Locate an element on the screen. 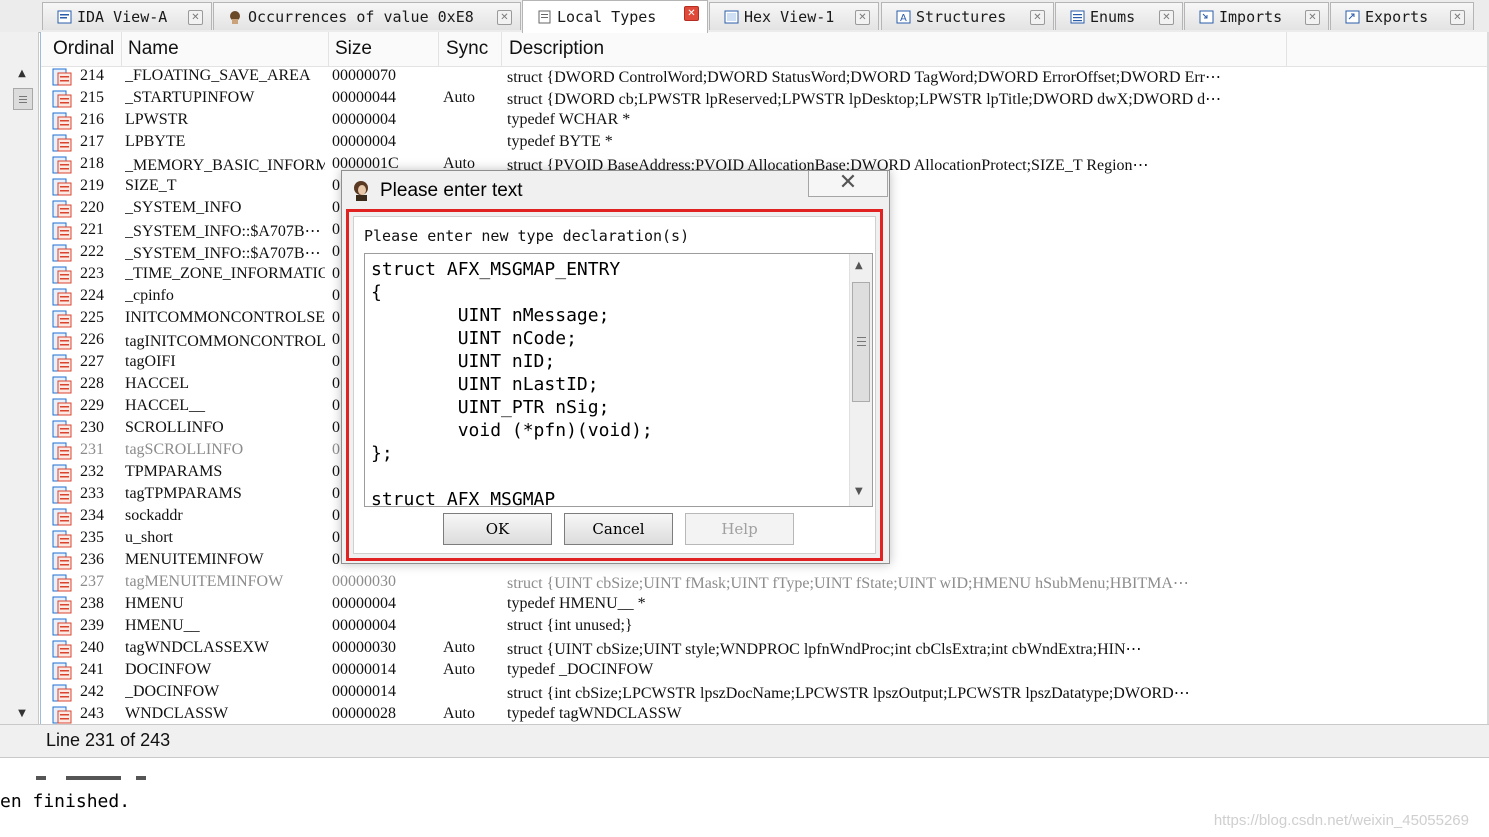 This screenshot has height=837, width=1489. cell-name: tagMENUITEMINFOW is located at coordinates (204, 581).